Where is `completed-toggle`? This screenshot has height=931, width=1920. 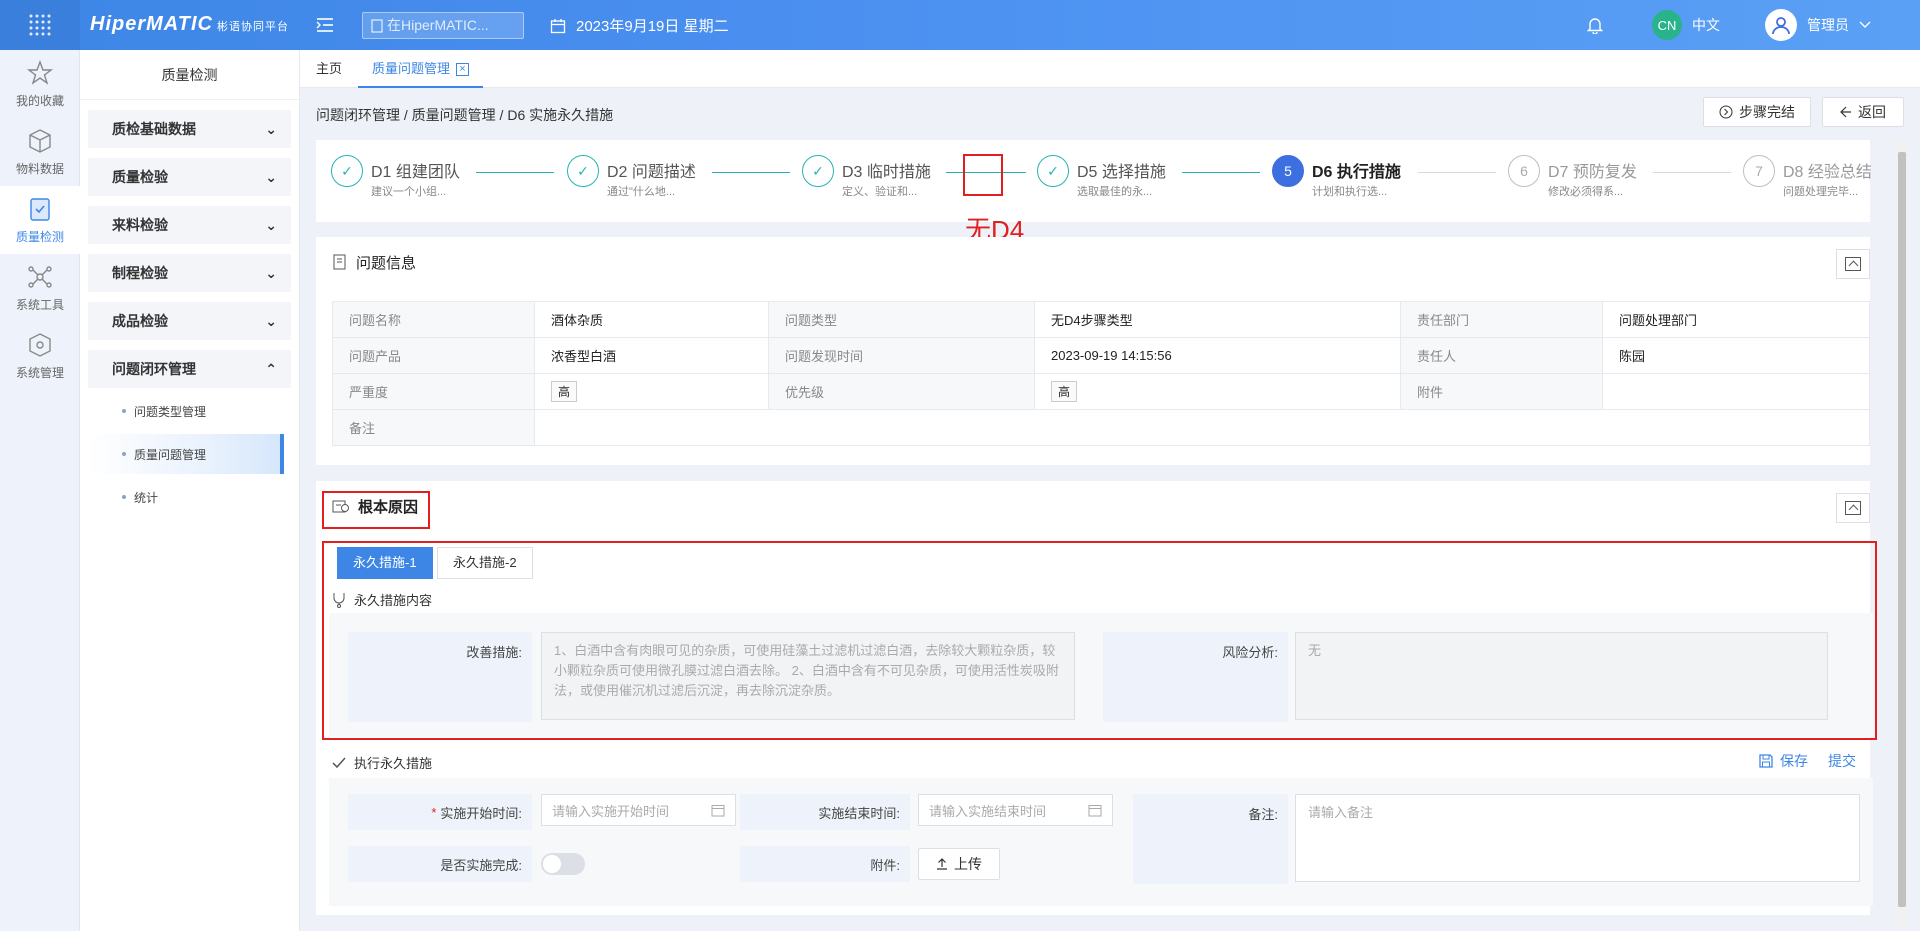 completed-toggle is located at coordinates (563, 864).